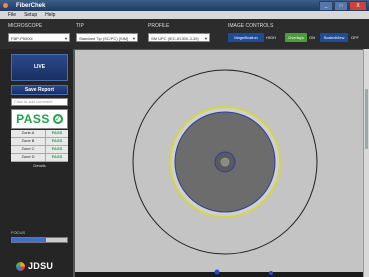  Describe the element at coordinates (28, 141) in the screenshot. I see `zone-name: Zone B` at that location.